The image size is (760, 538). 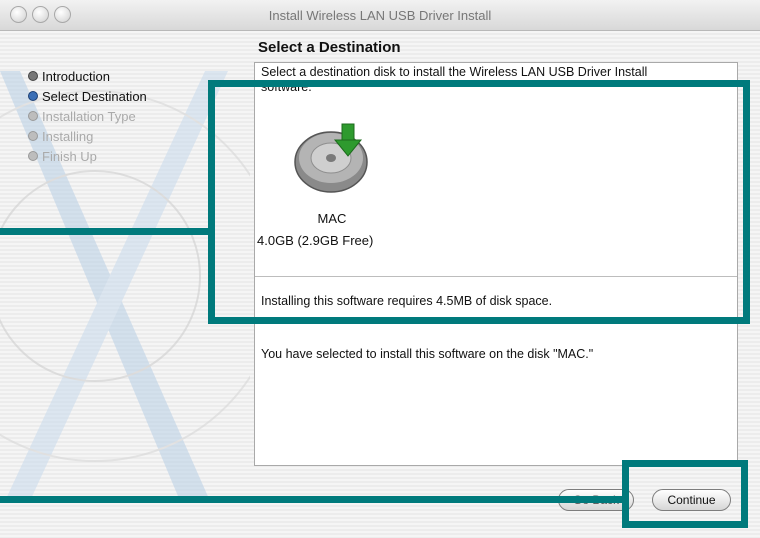 What do you see at coordinates (312, 499) in the screenshot?
I see `callout-line-continue` at bounding box center [312, 499].